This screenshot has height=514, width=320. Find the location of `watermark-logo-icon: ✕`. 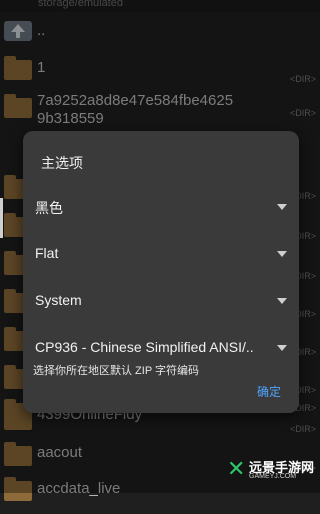

watermark-logo-icon: ✕ is located at coordinates (236, 468).